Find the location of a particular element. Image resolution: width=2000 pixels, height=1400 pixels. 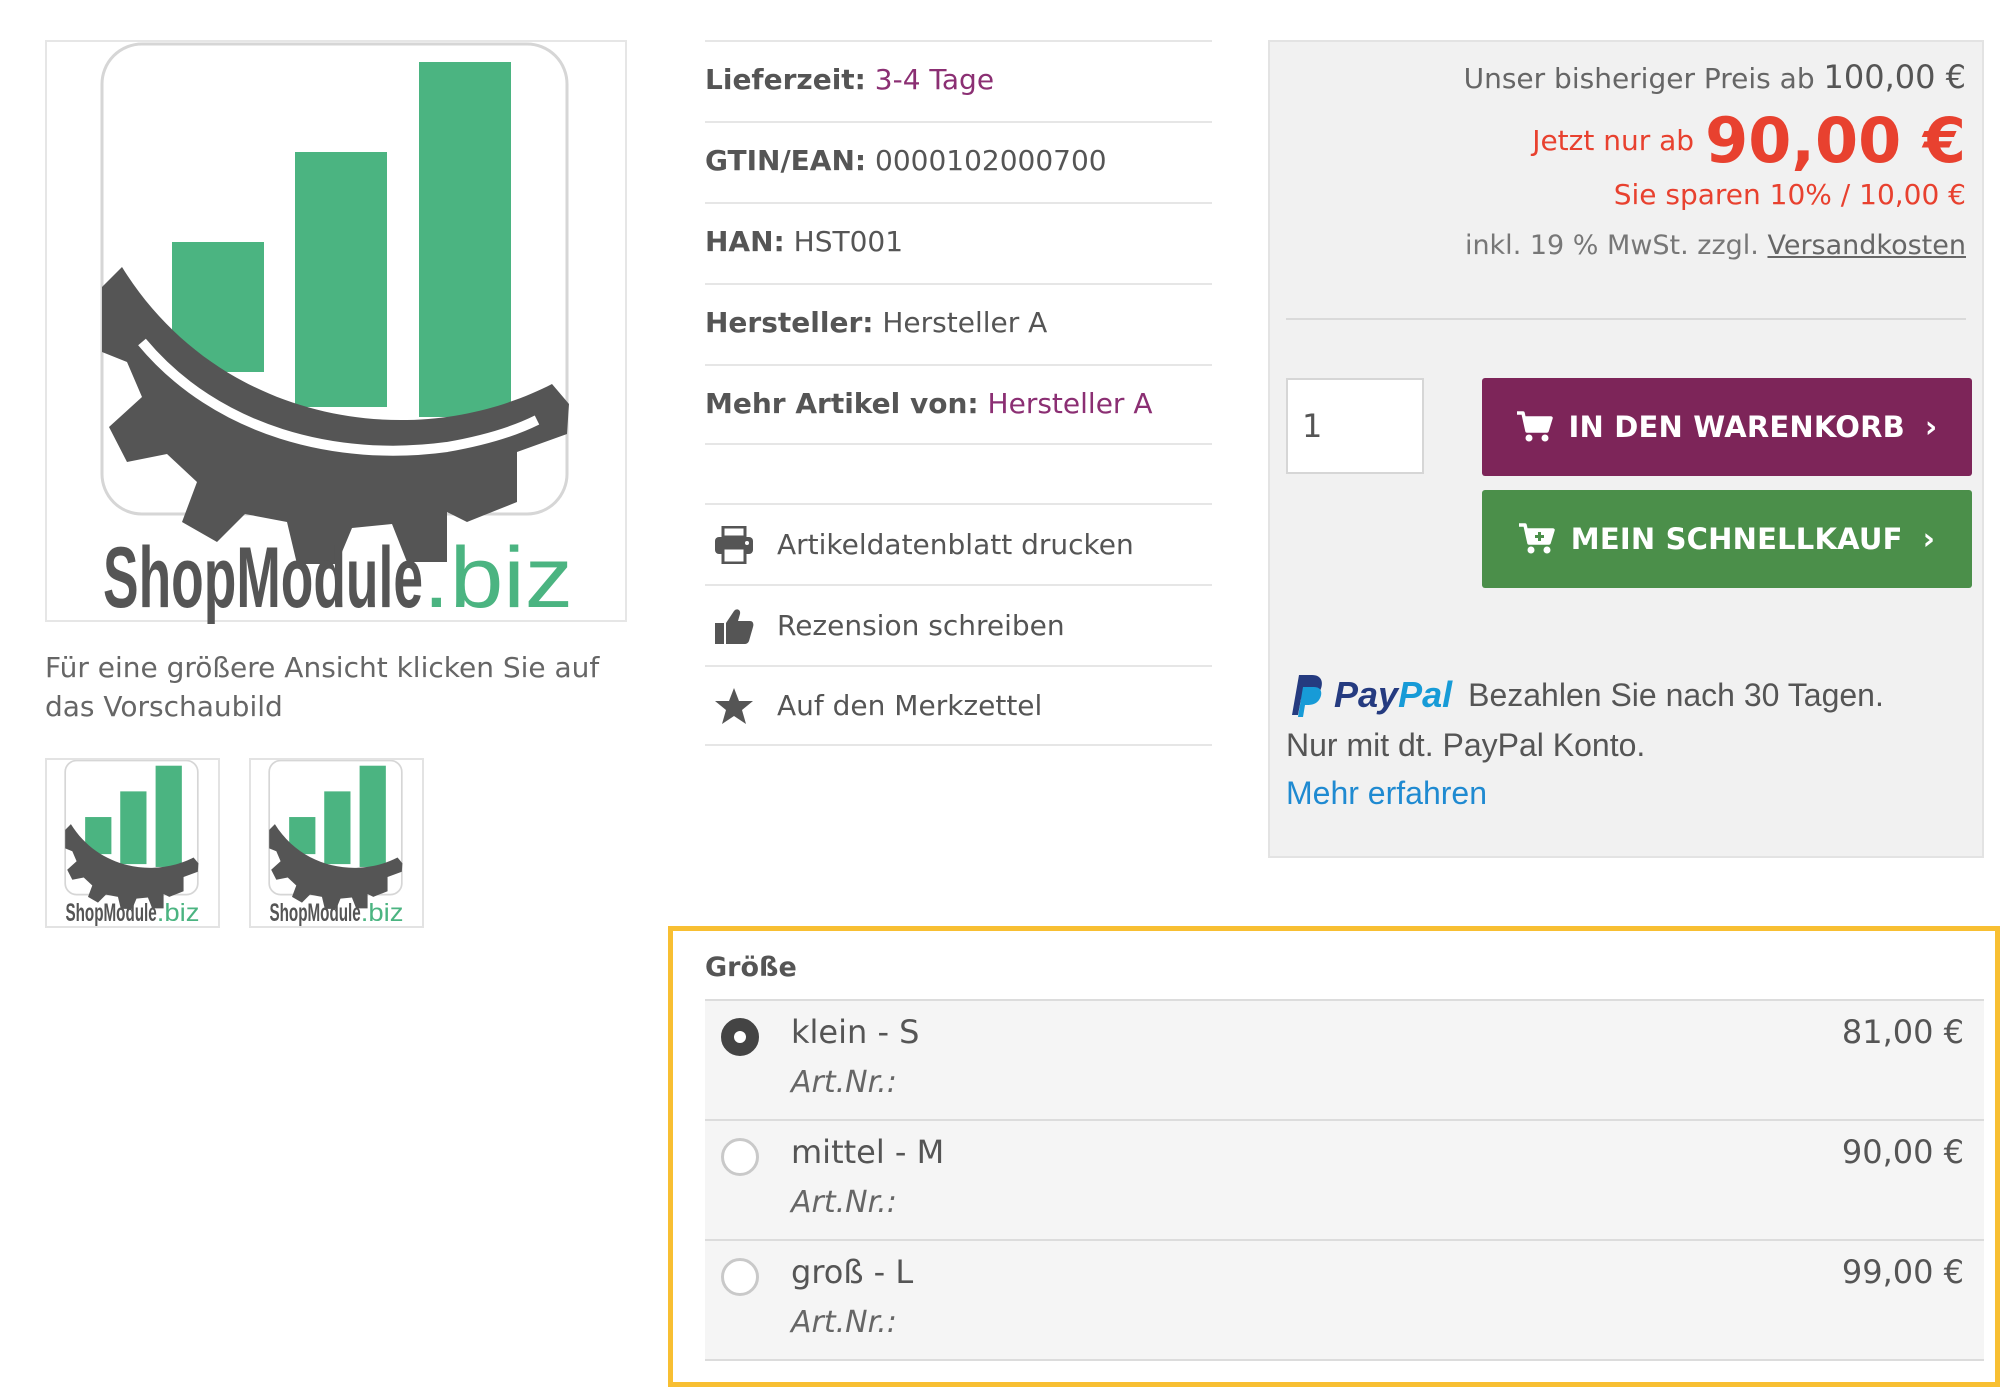

detail-label: GTIN/EAN: is located at coordinates (786, 160).